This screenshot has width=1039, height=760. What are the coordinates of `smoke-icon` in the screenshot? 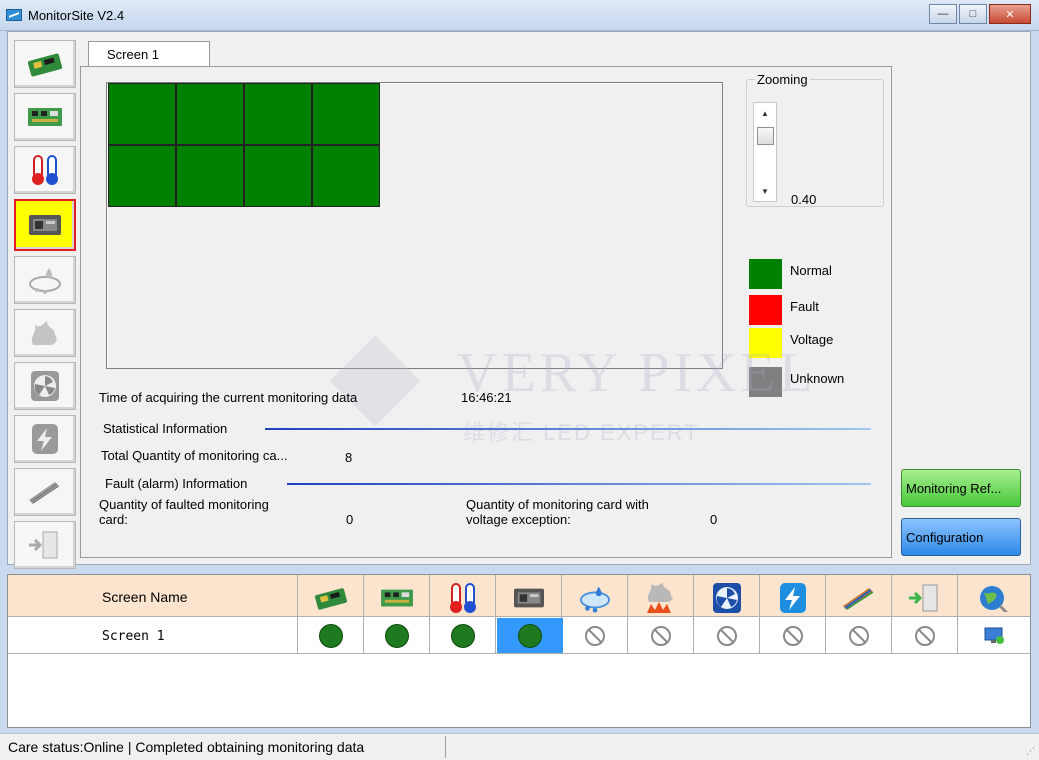 It's located at (44, 333).